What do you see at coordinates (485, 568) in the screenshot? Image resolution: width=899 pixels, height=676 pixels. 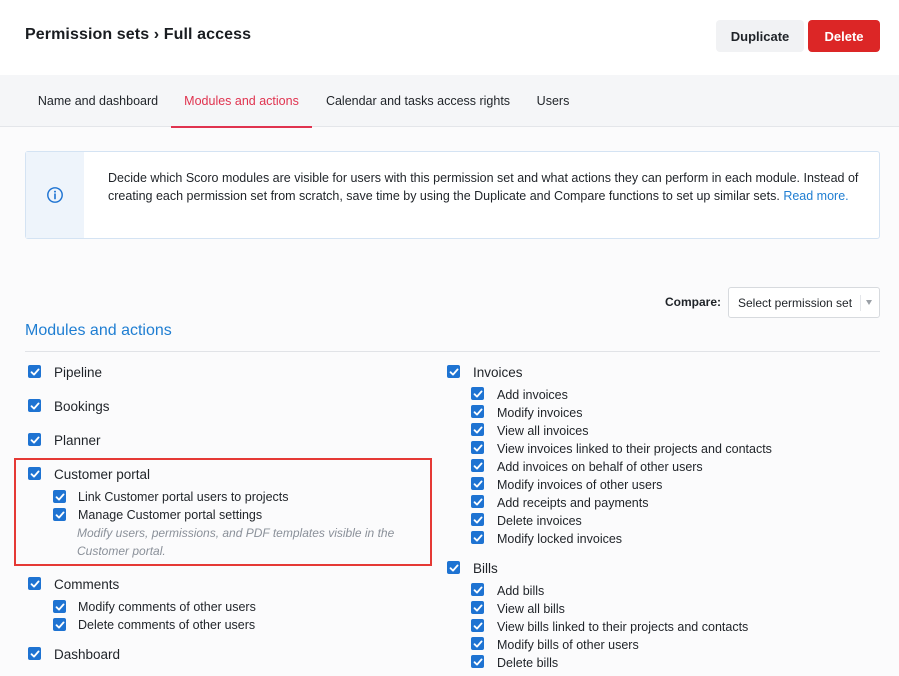 I see `bills-label: Bills` at bounding box center [485, 568].